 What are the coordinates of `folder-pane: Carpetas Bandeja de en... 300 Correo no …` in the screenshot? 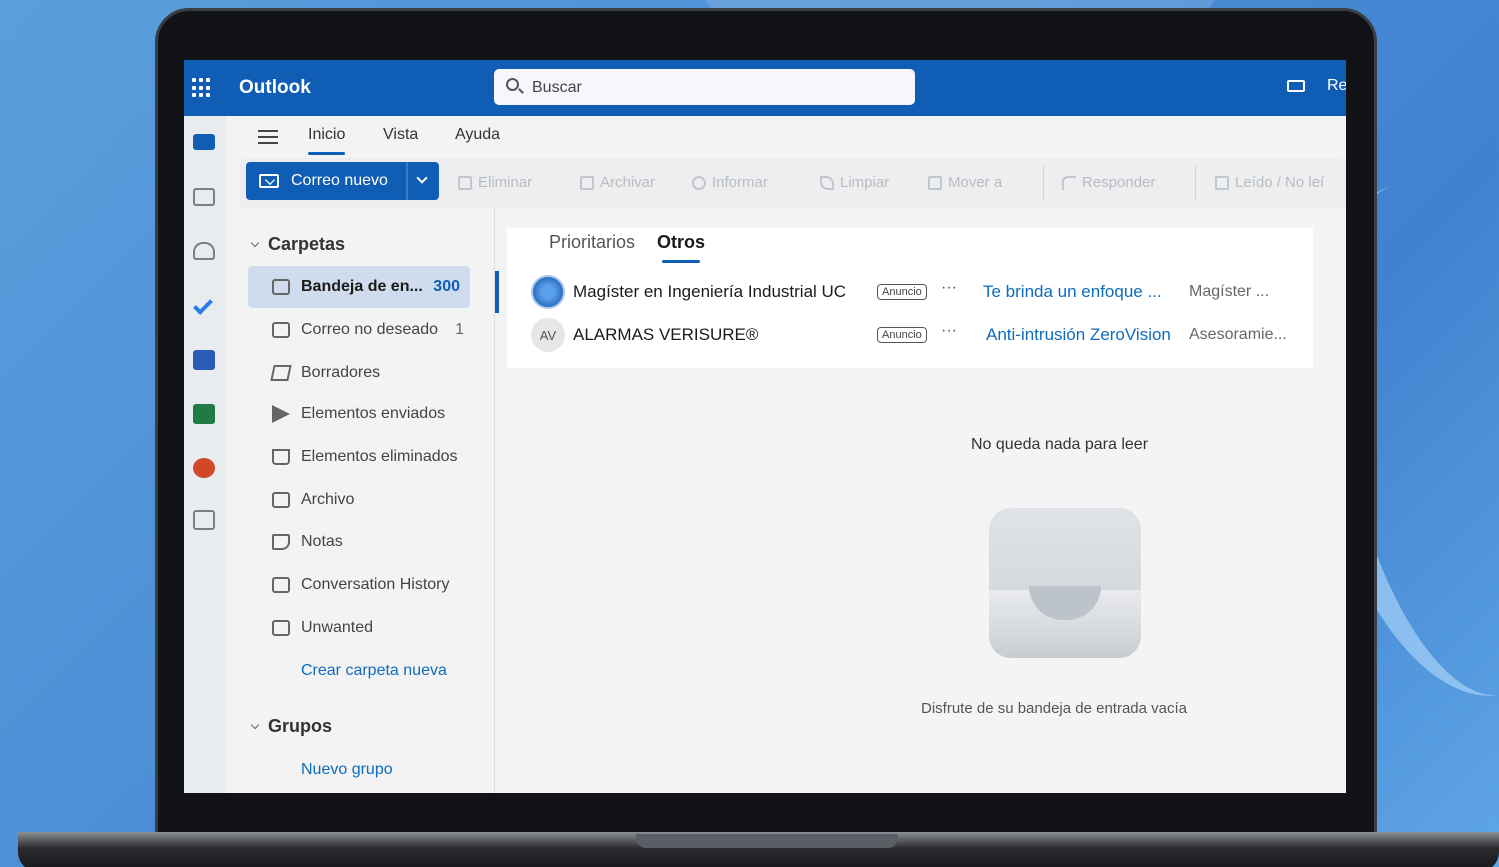 It's located at (360, 500).